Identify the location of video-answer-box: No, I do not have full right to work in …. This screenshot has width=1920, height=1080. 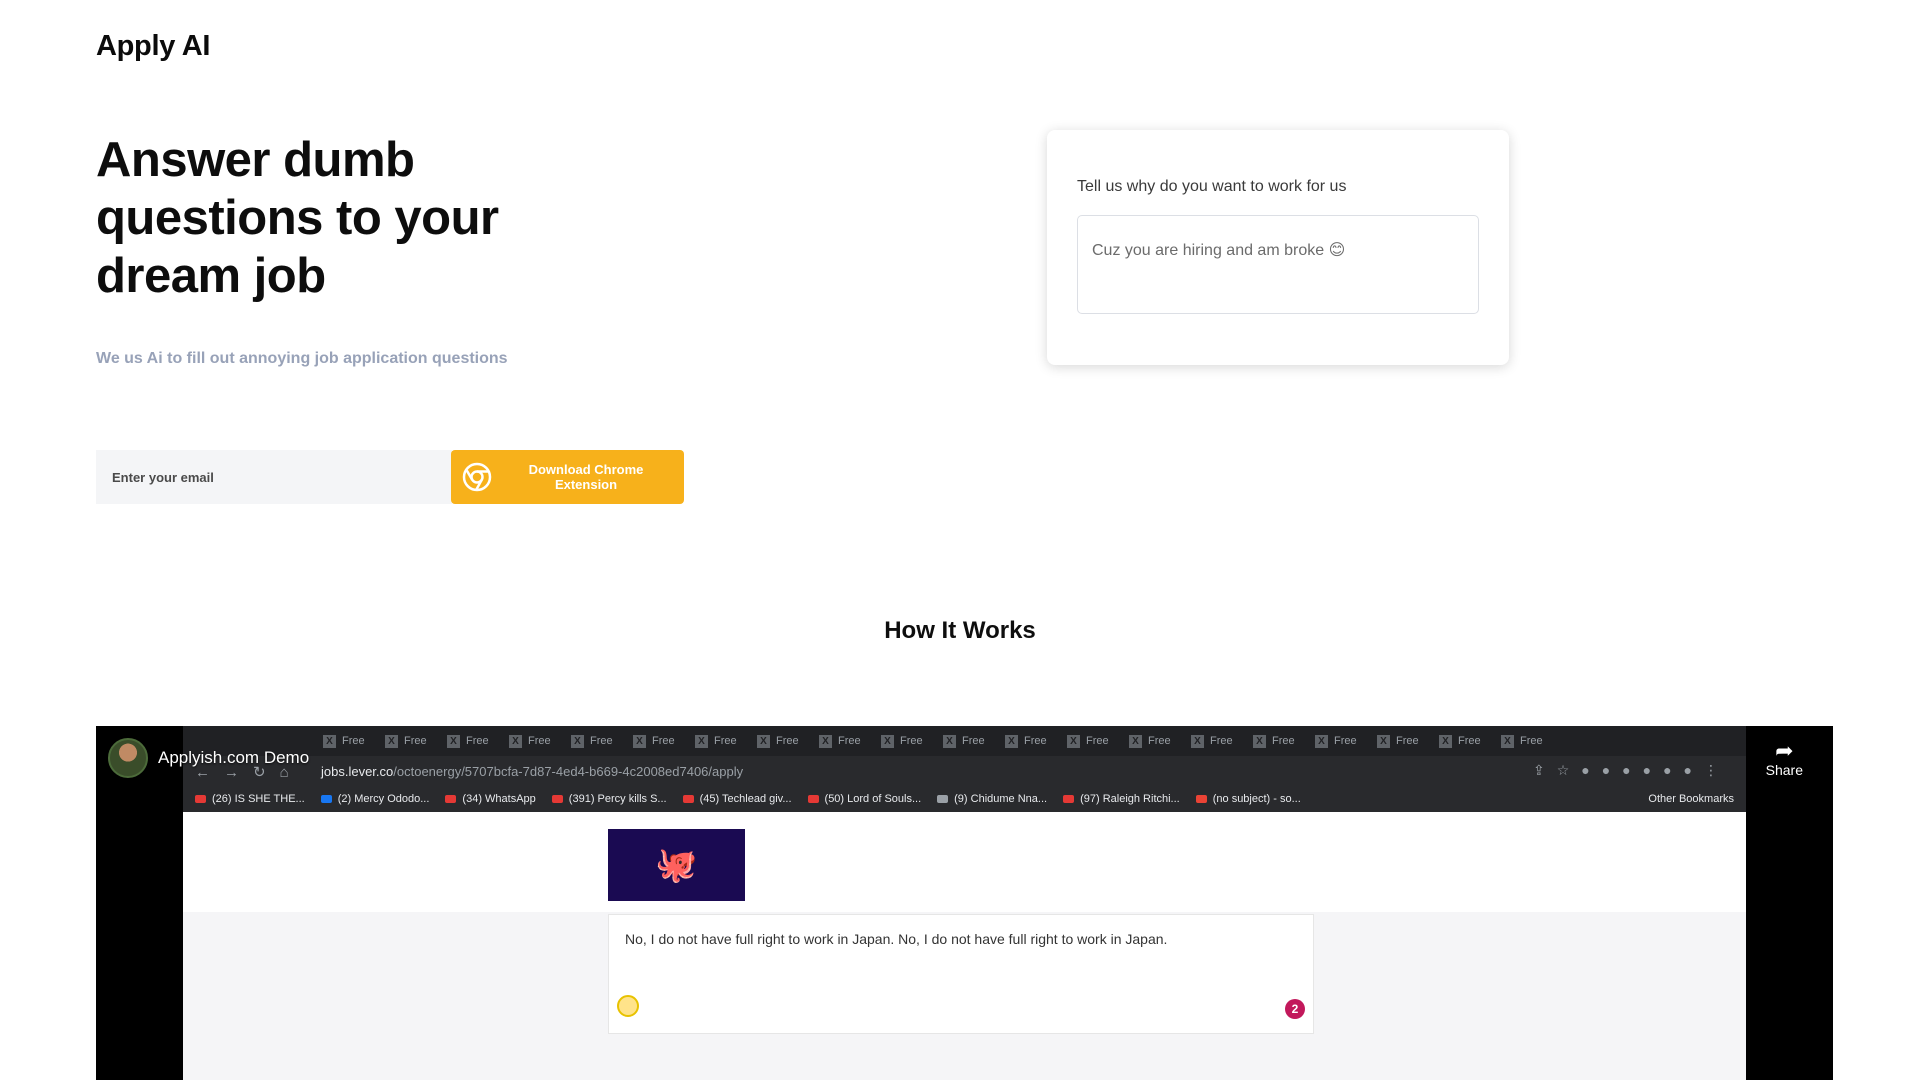
(961, 974).